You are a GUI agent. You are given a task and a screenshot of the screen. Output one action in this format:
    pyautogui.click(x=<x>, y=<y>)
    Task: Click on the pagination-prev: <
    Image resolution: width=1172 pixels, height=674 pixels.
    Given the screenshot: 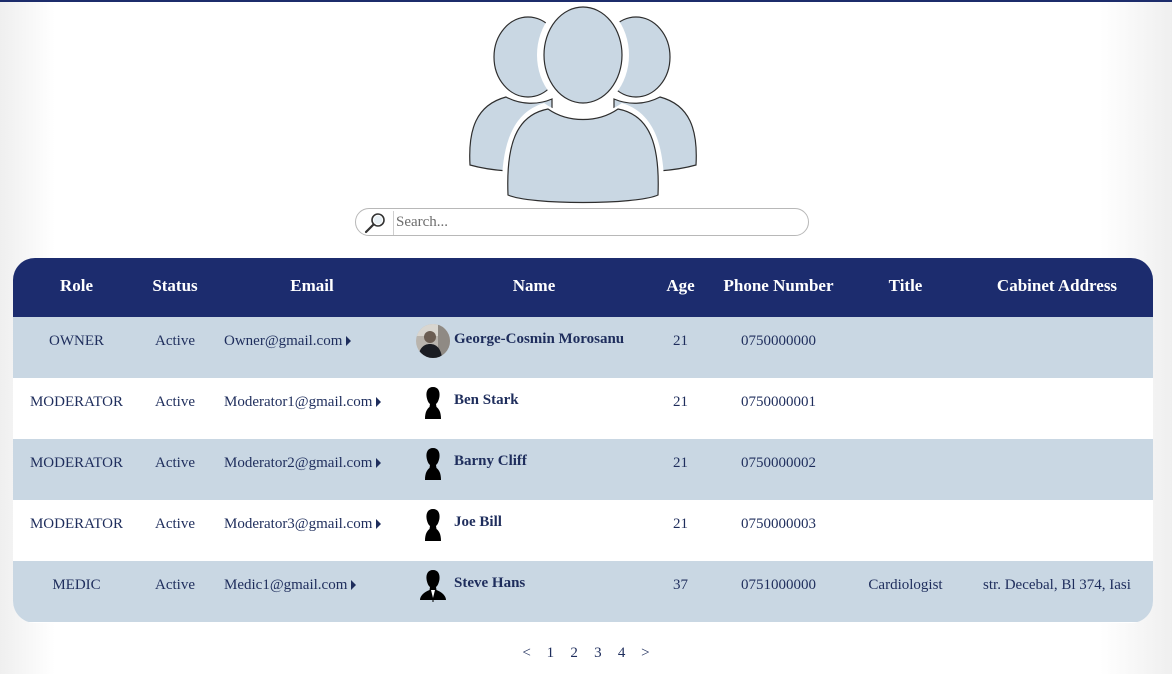 What is the action you would take?
    pyautogui.click(x=527, y=653)
    